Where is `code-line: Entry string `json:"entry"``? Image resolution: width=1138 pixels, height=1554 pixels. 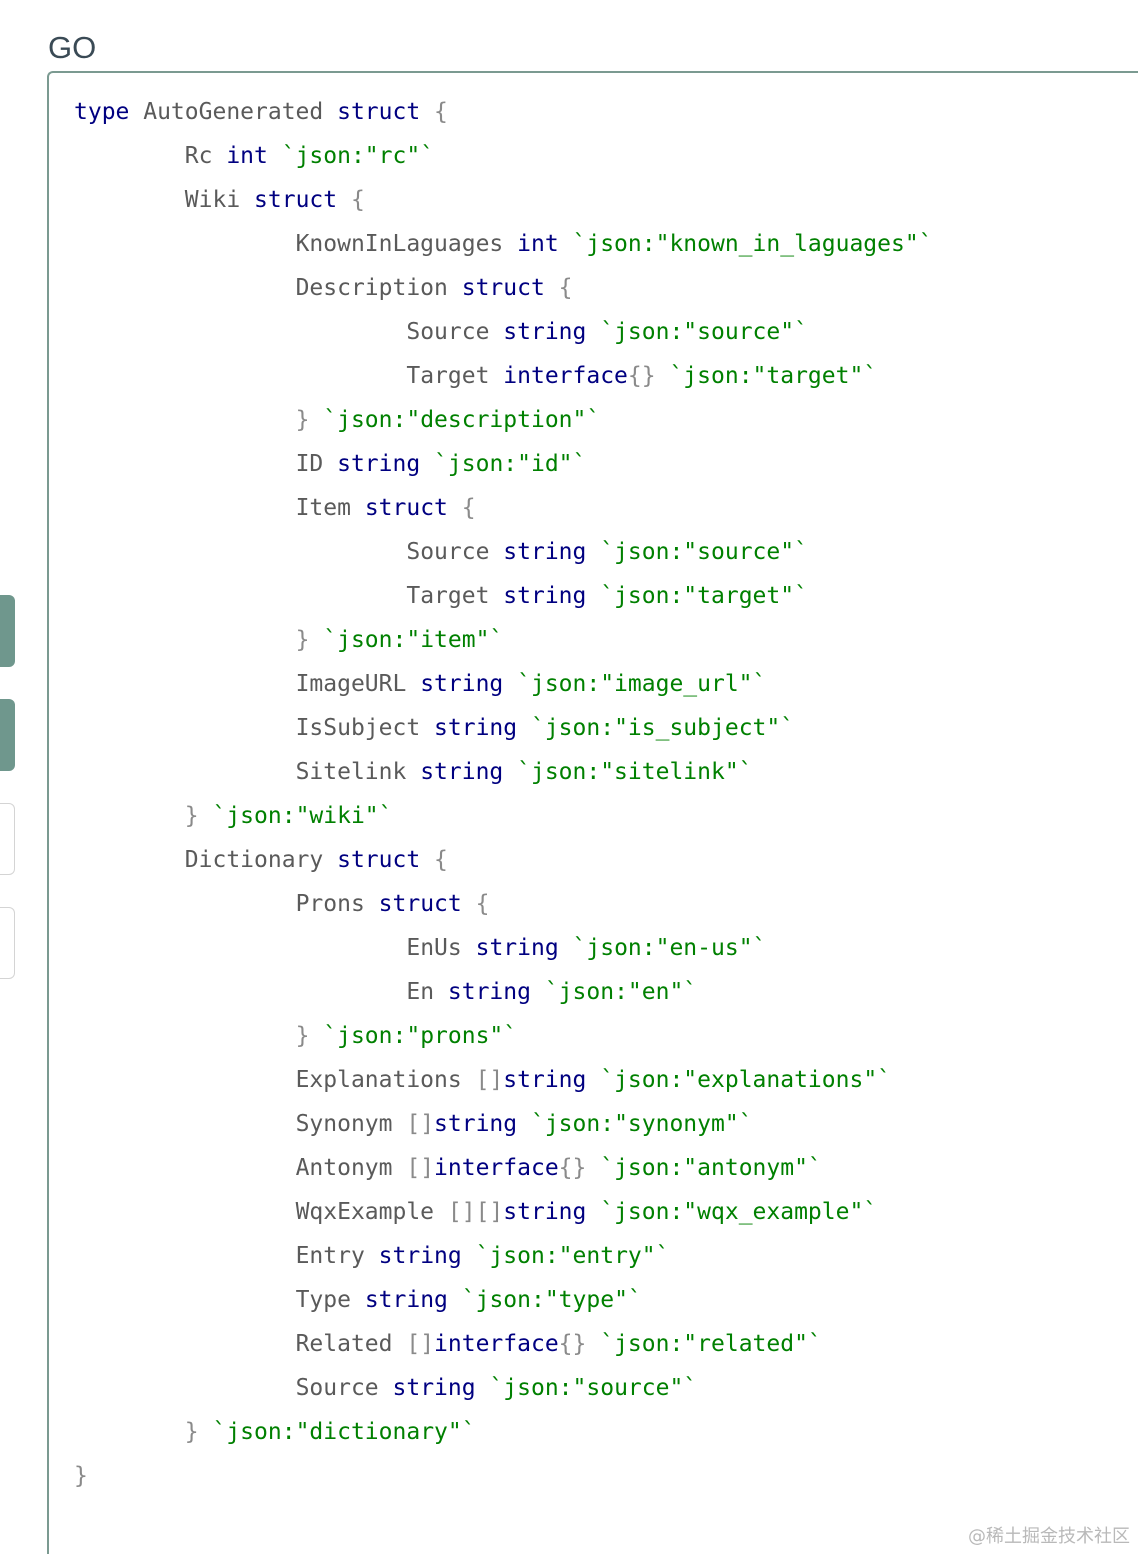
code-line: Entry string `json:"entry"` is located at coordinates (503, 1256).